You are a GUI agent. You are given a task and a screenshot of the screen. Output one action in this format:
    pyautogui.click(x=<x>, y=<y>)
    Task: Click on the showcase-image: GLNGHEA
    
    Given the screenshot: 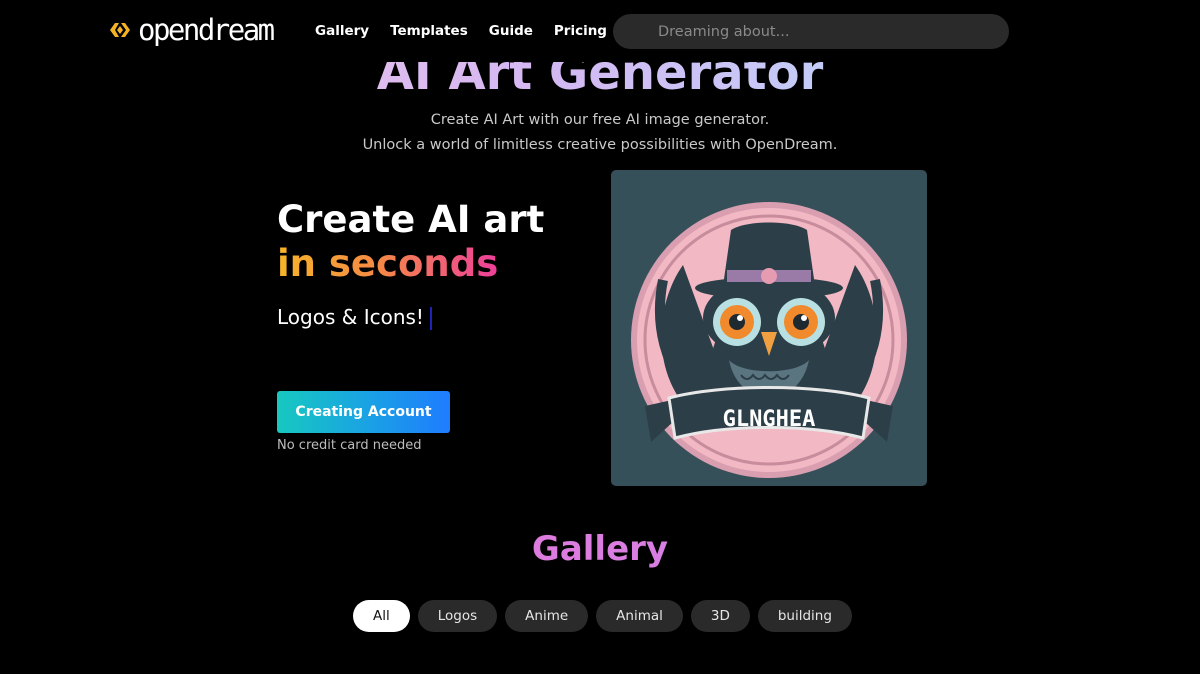 What is the action you would take?
    pyautogui.click(x=769, y=328)
    